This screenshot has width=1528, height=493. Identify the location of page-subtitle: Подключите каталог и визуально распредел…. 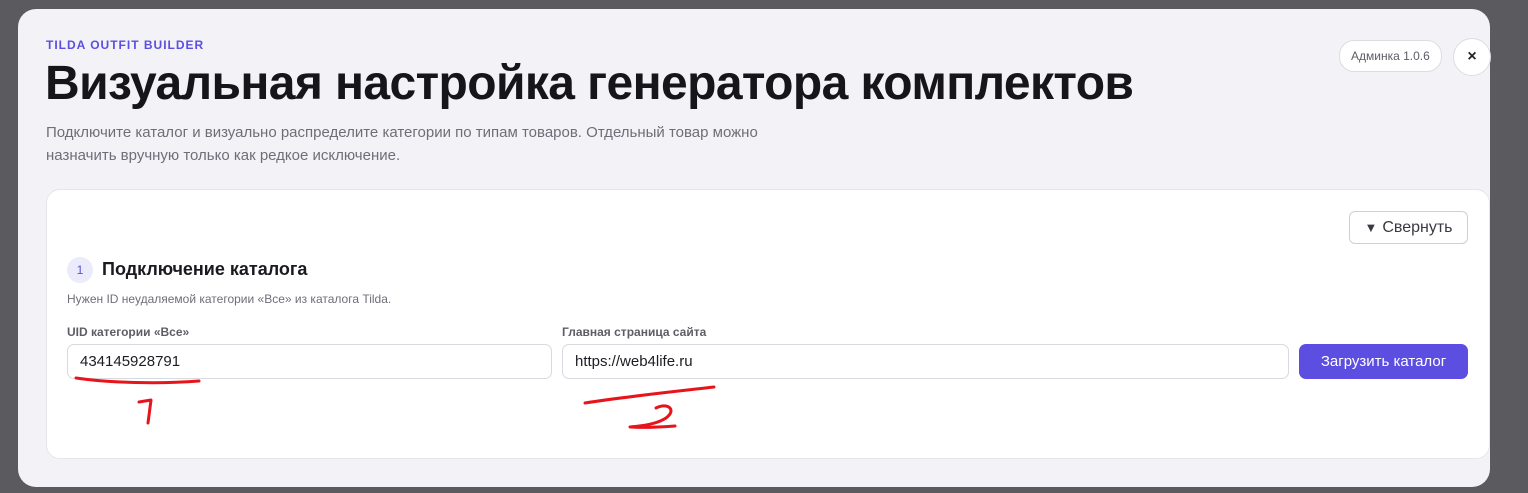
(402, 144).